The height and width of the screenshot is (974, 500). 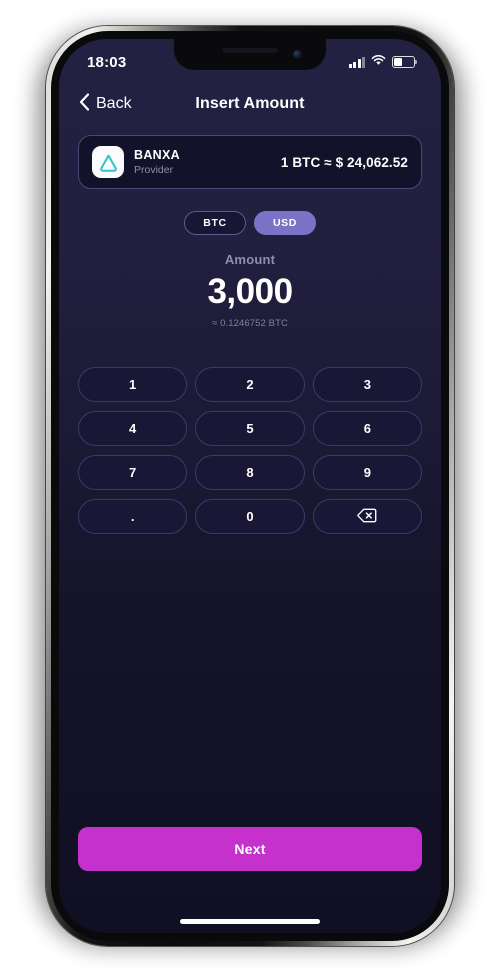 What do you see at coordinates (250, 428) in the screenshot?
I see `key-5: 5` at bounding box center [250, 428].